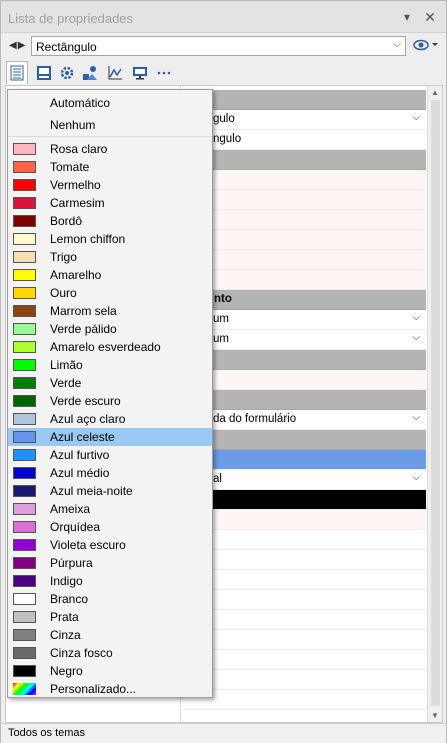 The image size is (447, 743). I want to click on color-option: Verde pálido, so click(110, 329).